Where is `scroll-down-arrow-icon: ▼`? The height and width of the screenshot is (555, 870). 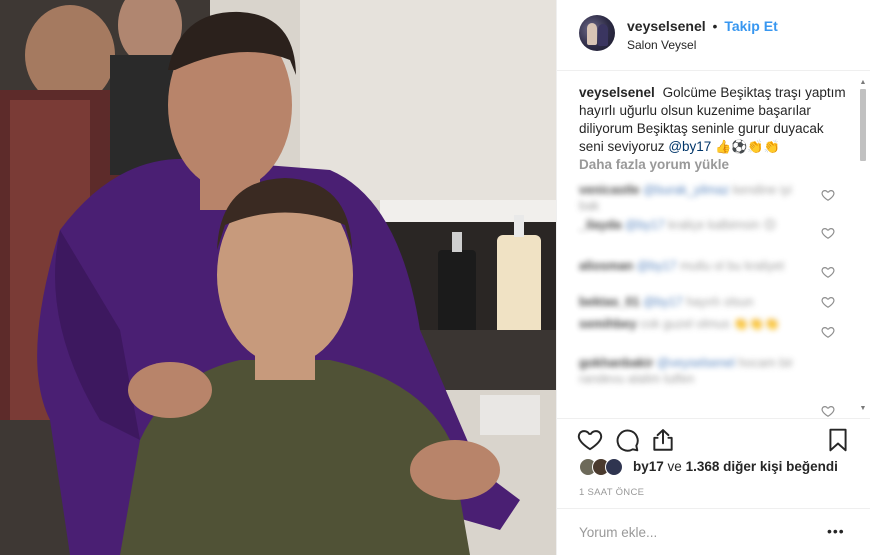
scroll-down-arrow-icon: ▼ is located at coordinates (863, 409).